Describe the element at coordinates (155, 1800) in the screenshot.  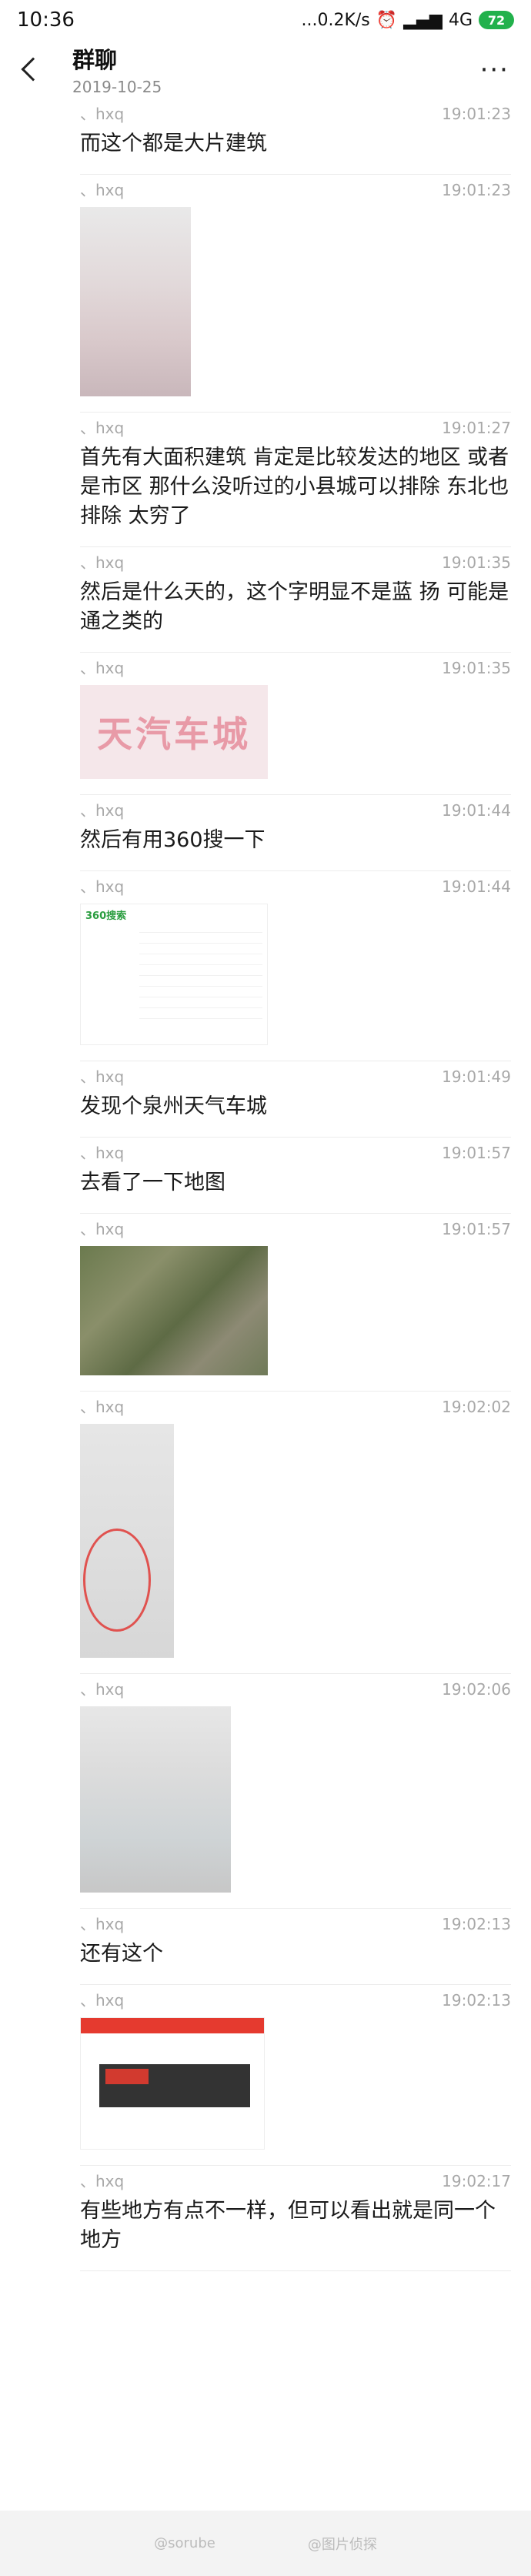
I see `building-photo-image` at that location.